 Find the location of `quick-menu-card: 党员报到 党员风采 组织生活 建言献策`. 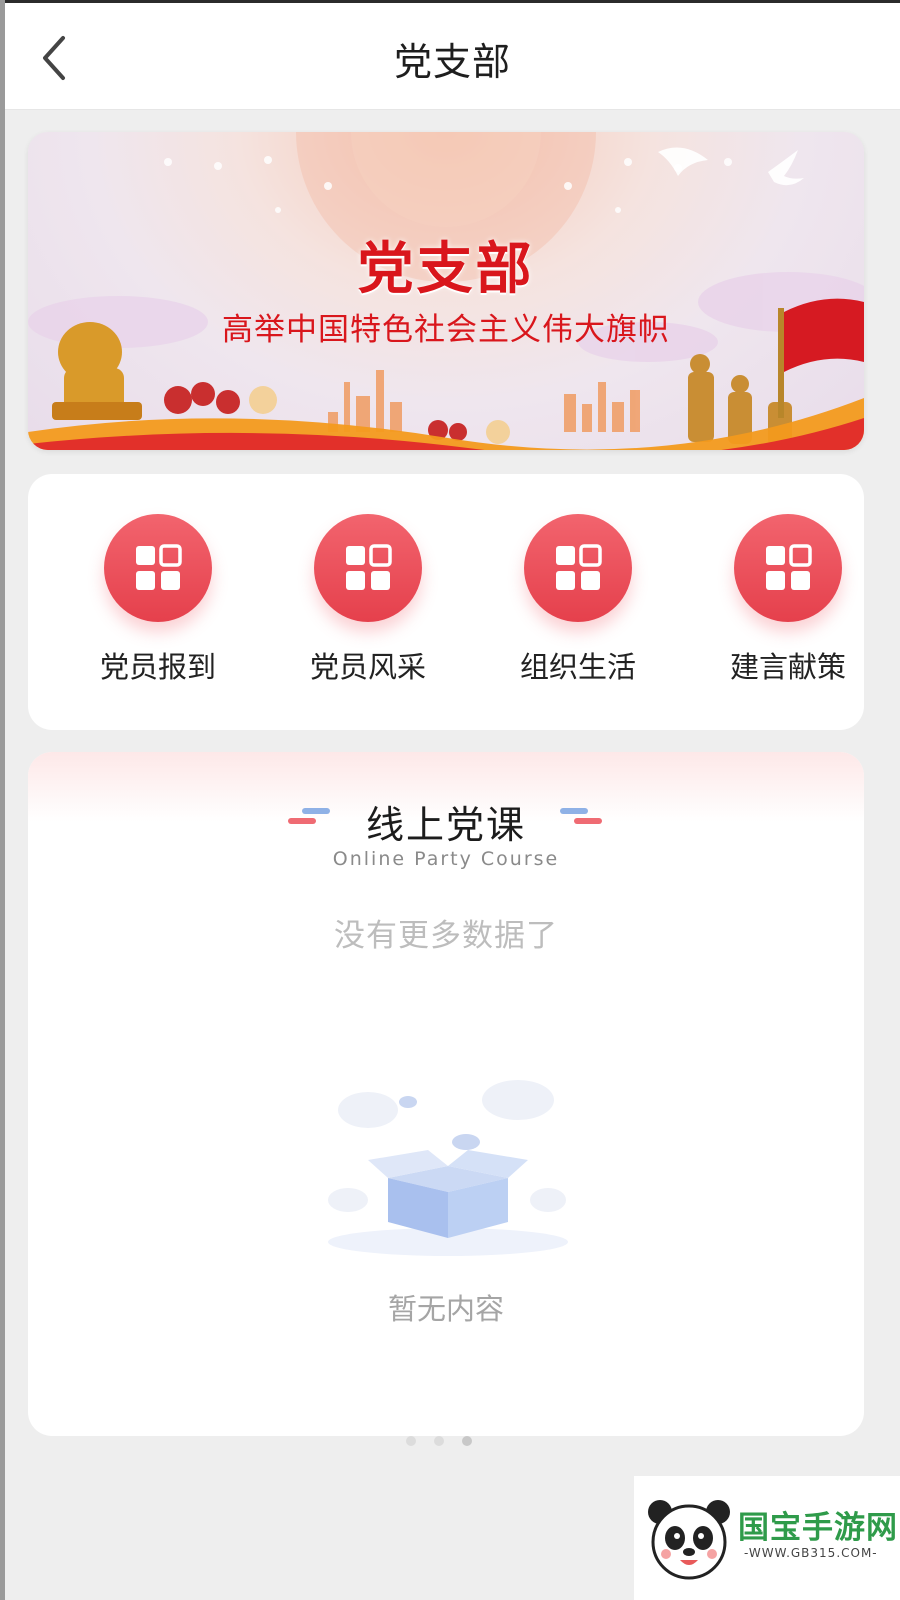

quick-menu-card: 党员报到 党员风采 组织生活 建言献策 is located at coordinates (446, 602).